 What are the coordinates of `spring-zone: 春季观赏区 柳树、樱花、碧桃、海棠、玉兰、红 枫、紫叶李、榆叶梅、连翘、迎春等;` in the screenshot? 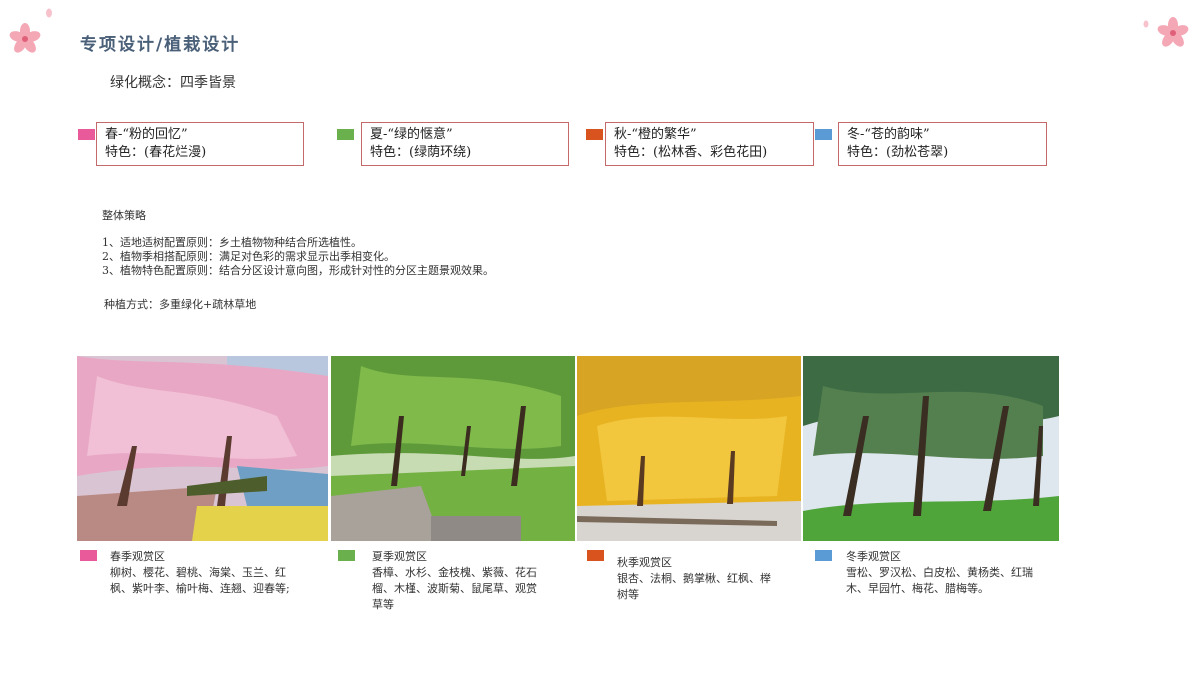 It's located at (200, 573).